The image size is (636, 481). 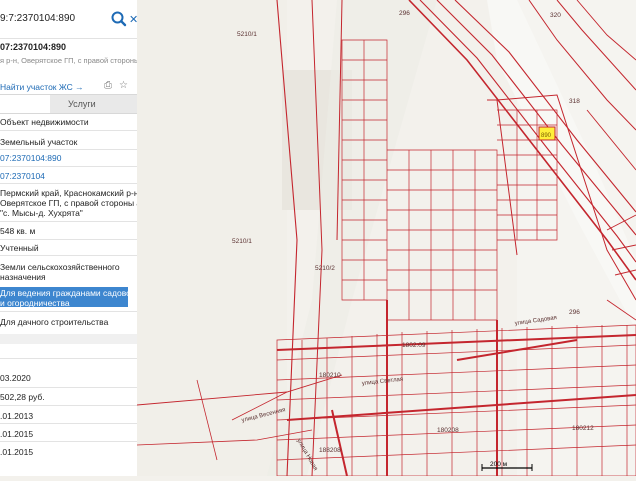 I want to click on field-date-1: 03.2020, so click(x=15, y=378).